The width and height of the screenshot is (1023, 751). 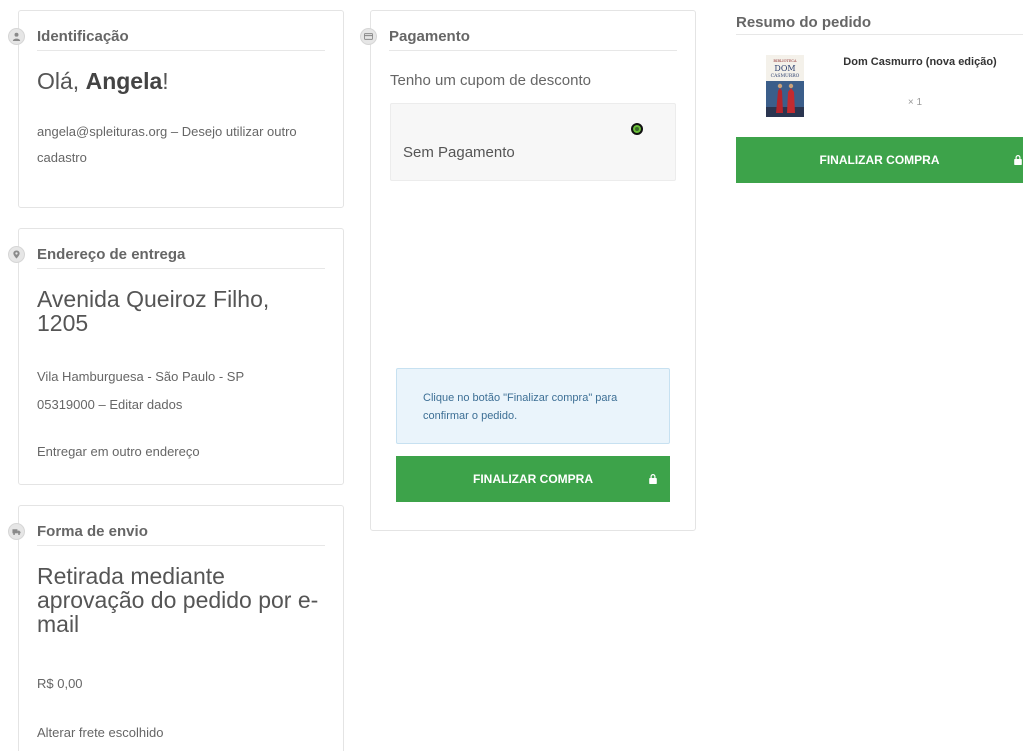 What do you see at coordinates (915, 102) in the screenshot?
I see `product-quantity: × 1` at bounding box center [915, 102].